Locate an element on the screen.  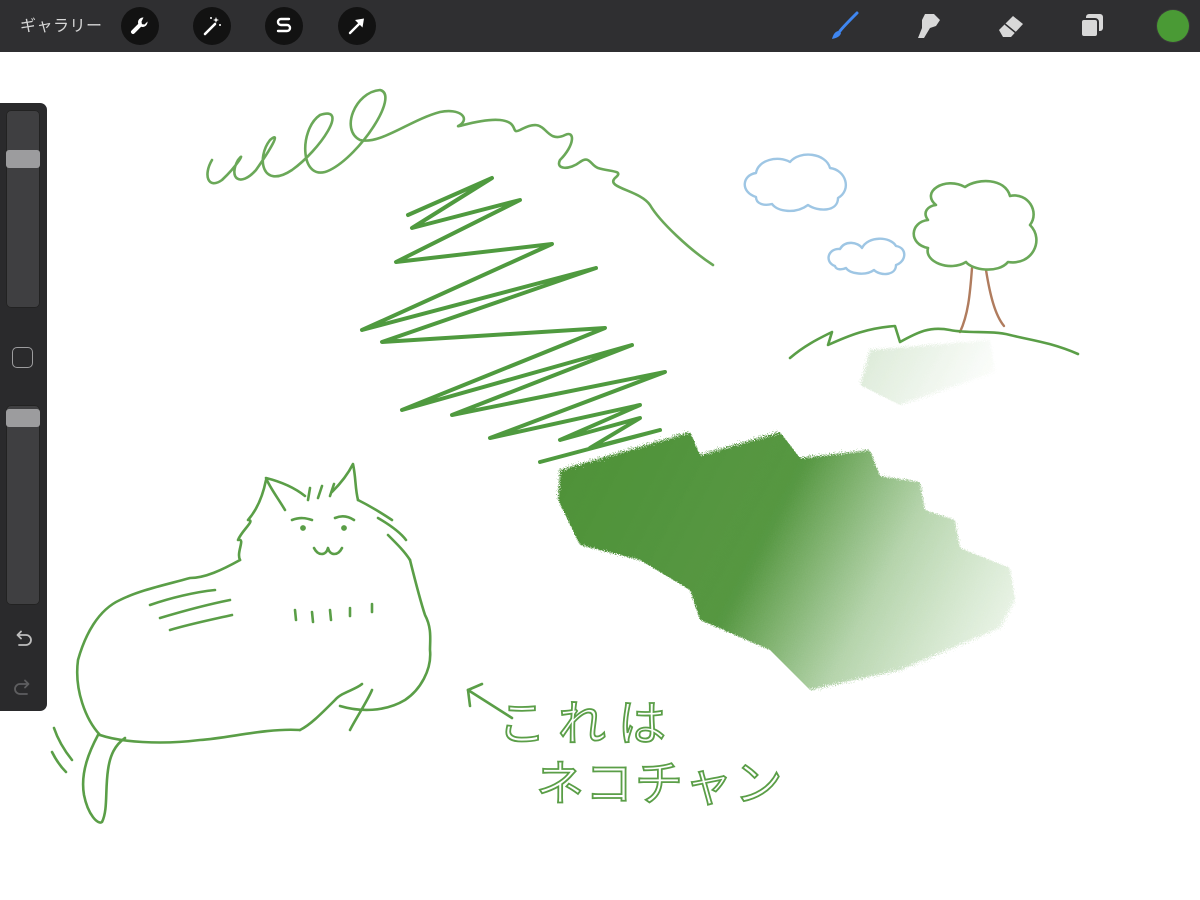
layers-icon is located at coordinates (1091, 26).